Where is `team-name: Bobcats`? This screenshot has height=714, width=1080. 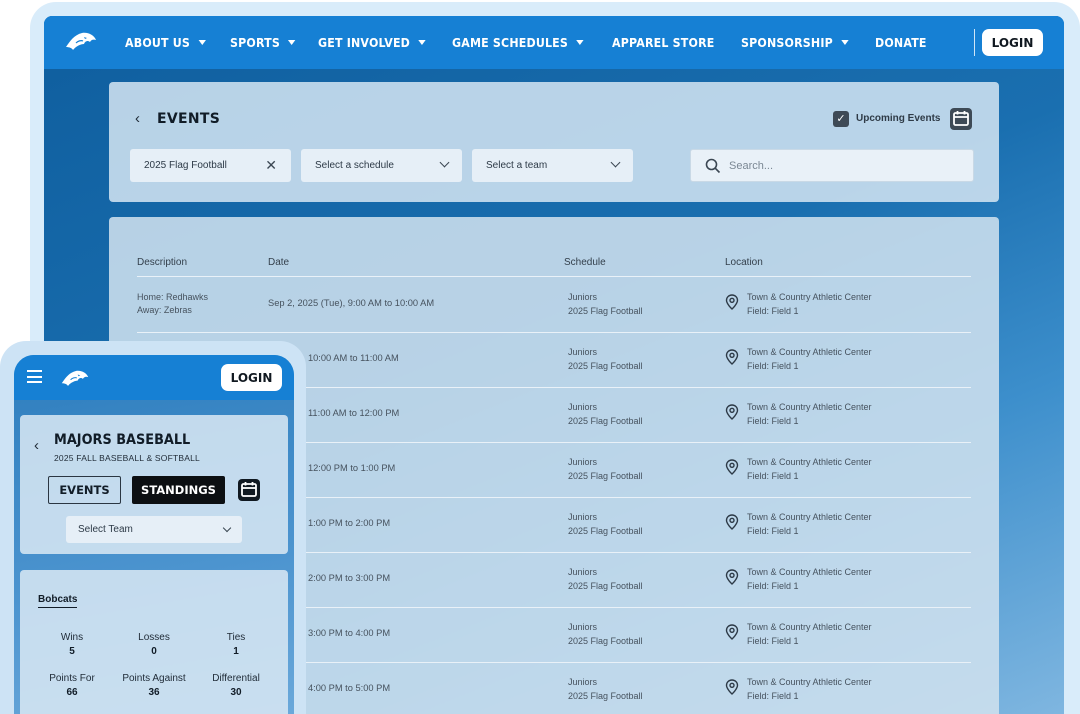 team-name: Bobcats is located at coordinates (58, 601).